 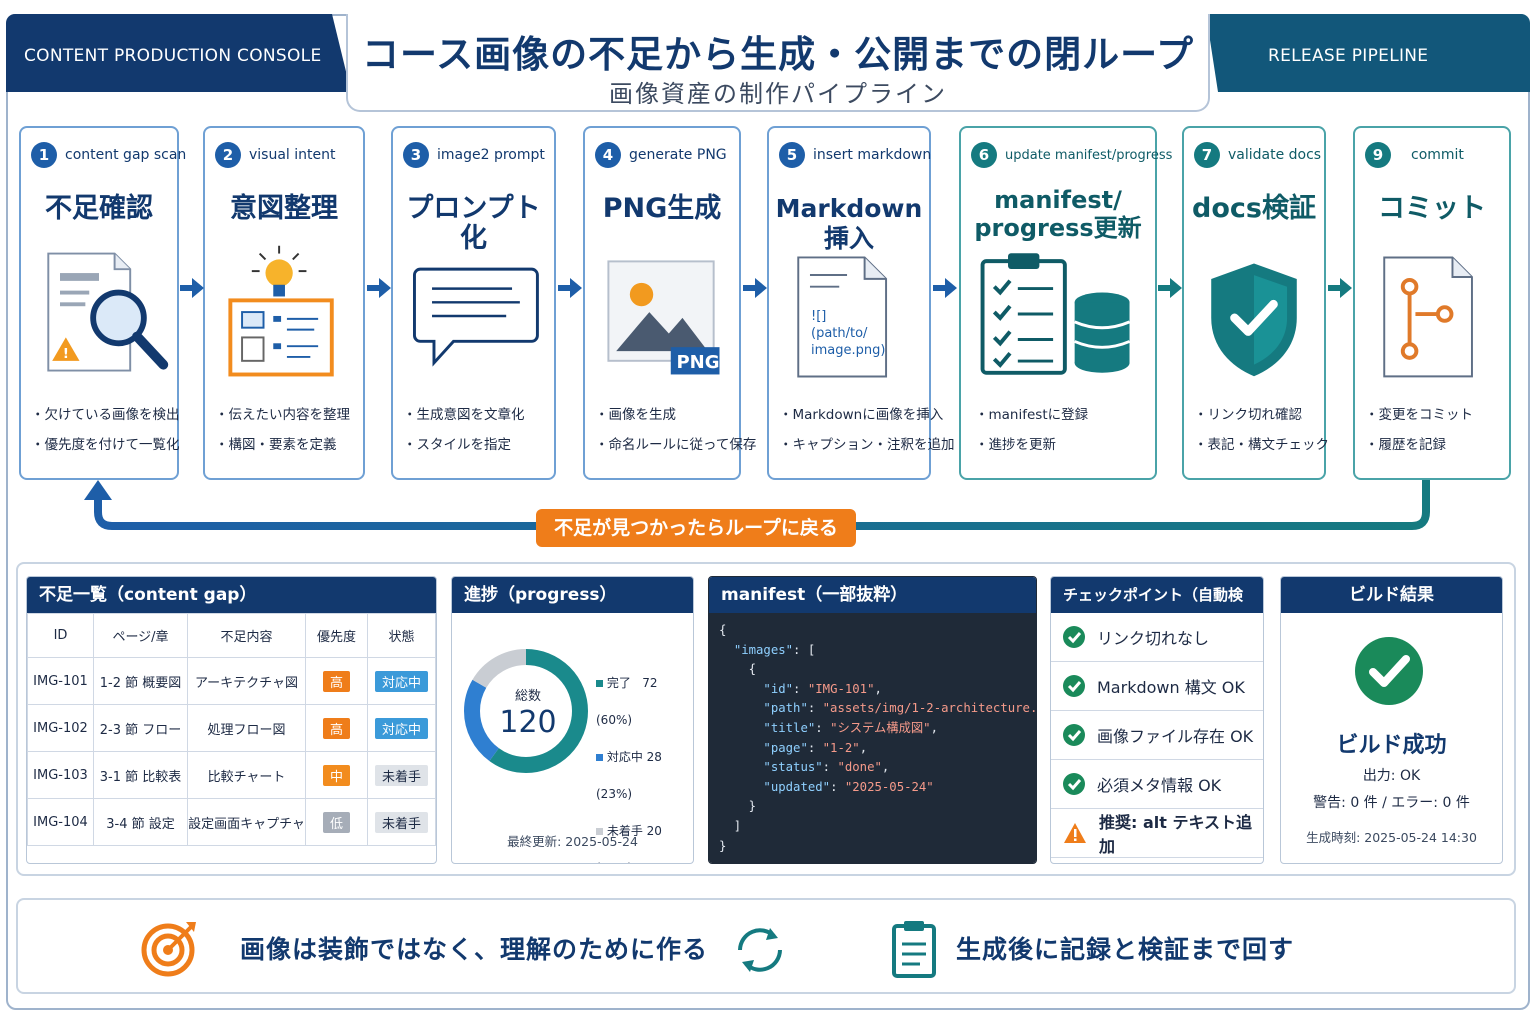 What do you see at coordinates (572, 841) in the screenshot?
I see `last-updated: 最終更新: 2025-05-24` at bounding box center [572, 841].